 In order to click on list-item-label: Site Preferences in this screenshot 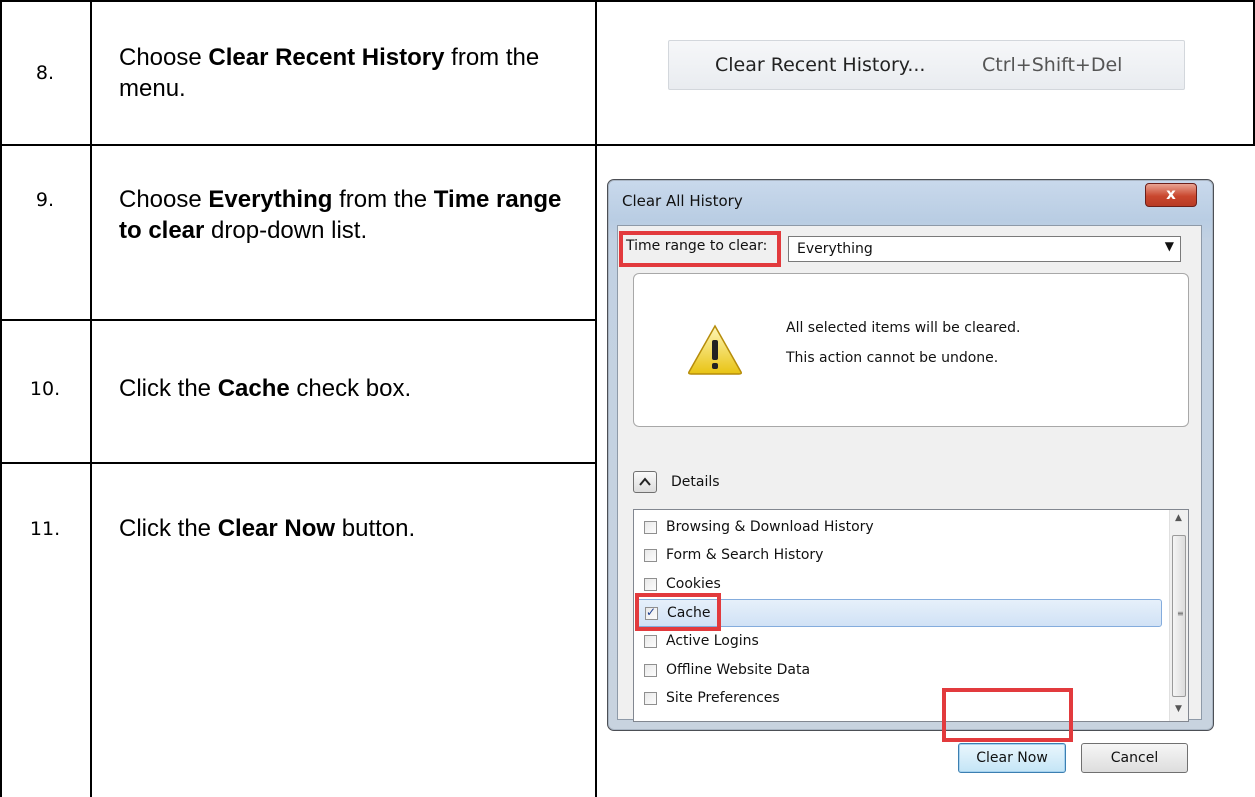, I will do `click(723, 698)`.